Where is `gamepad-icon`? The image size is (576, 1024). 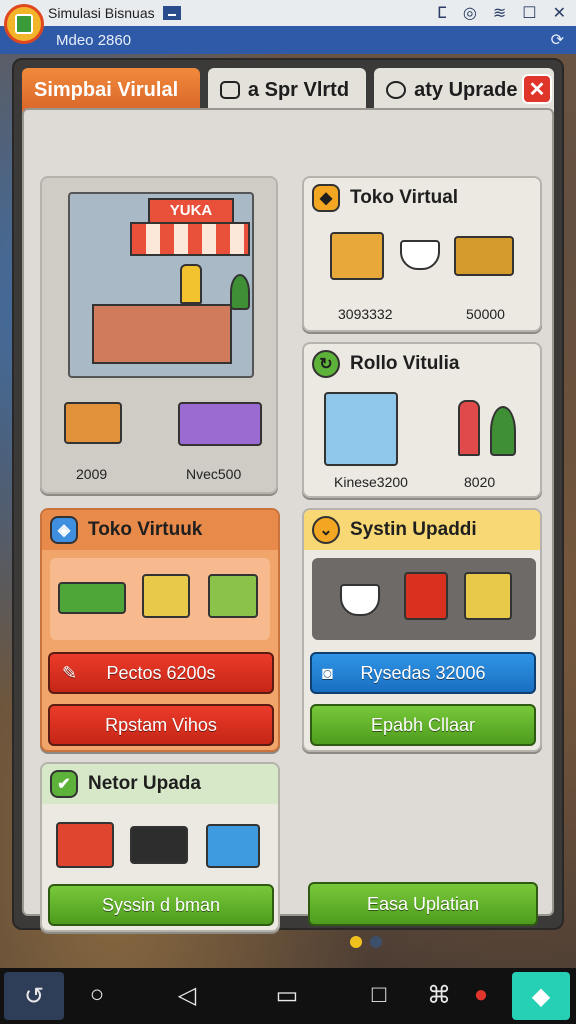
gamepad-icon is located at coordinates (229, 90).